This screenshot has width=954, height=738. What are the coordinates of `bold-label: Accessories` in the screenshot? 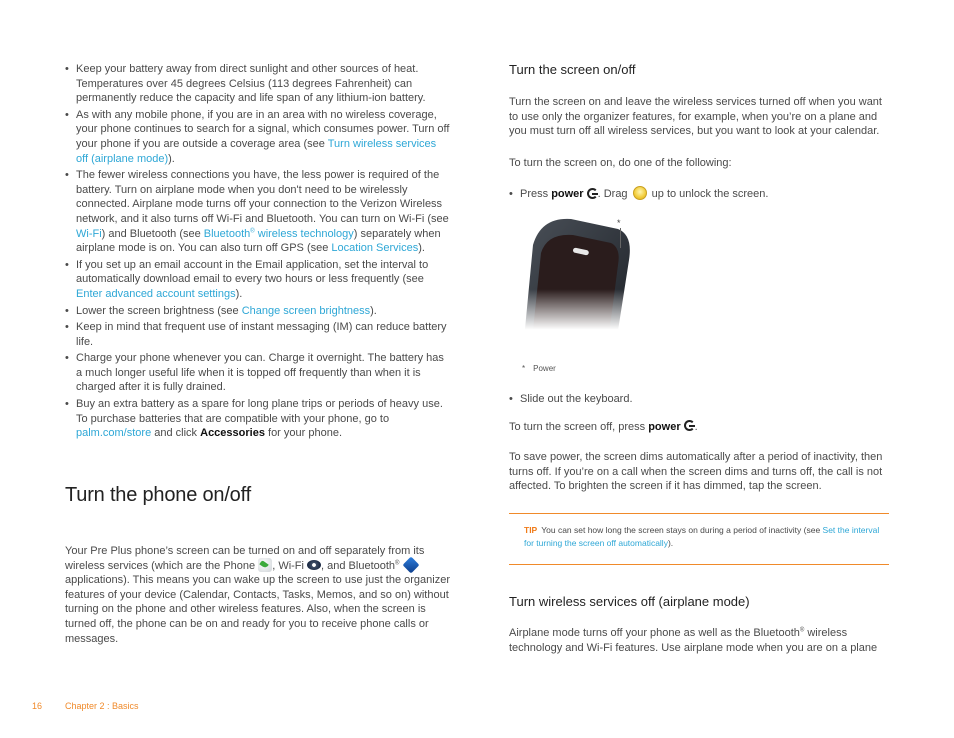 It's located at (232, 433).